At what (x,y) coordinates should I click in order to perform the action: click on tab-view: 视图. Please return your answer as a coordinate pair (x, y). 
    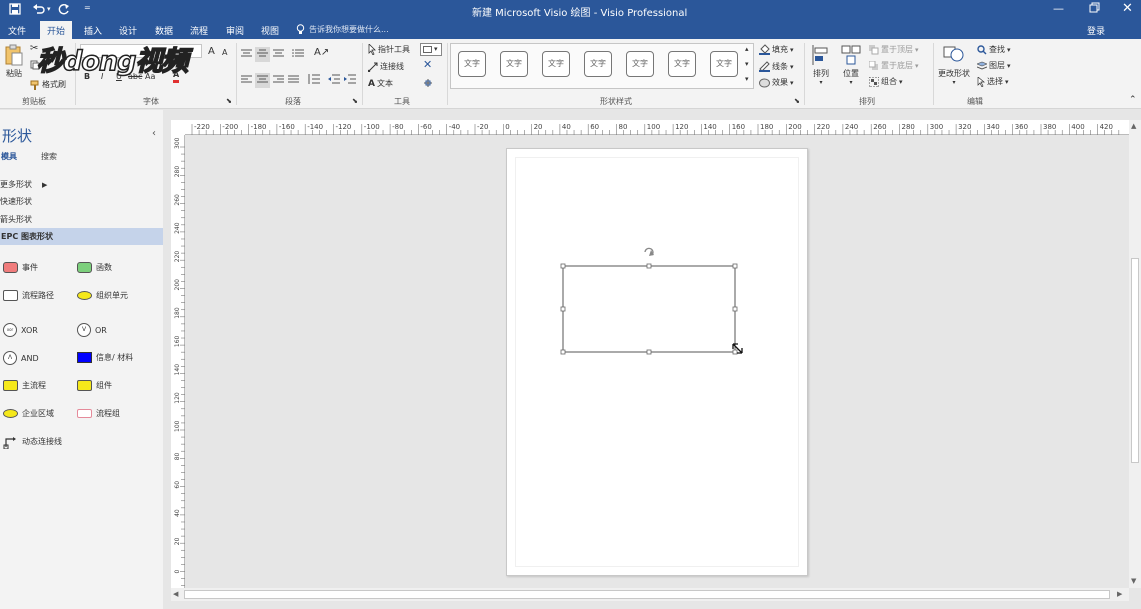
    Looking at the image, I should click on (270, 30).